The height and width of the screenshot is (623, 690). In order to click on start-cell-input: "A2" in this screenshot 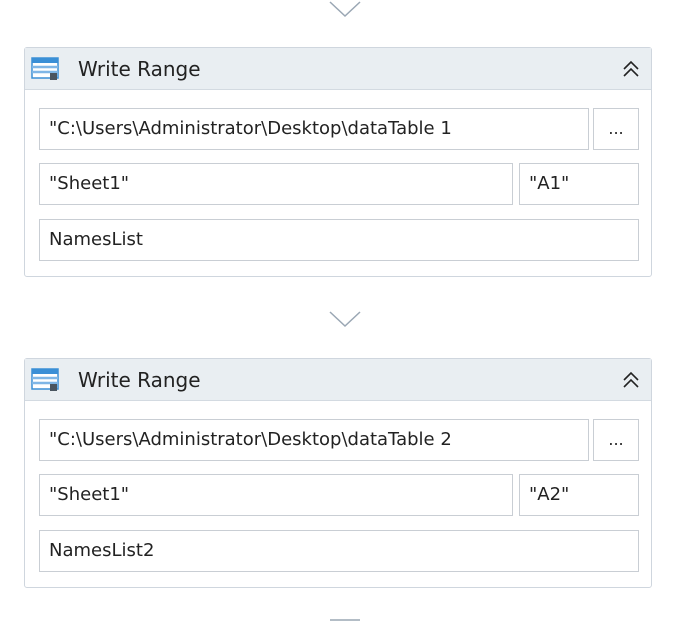, I will do `click(579, 495)`.